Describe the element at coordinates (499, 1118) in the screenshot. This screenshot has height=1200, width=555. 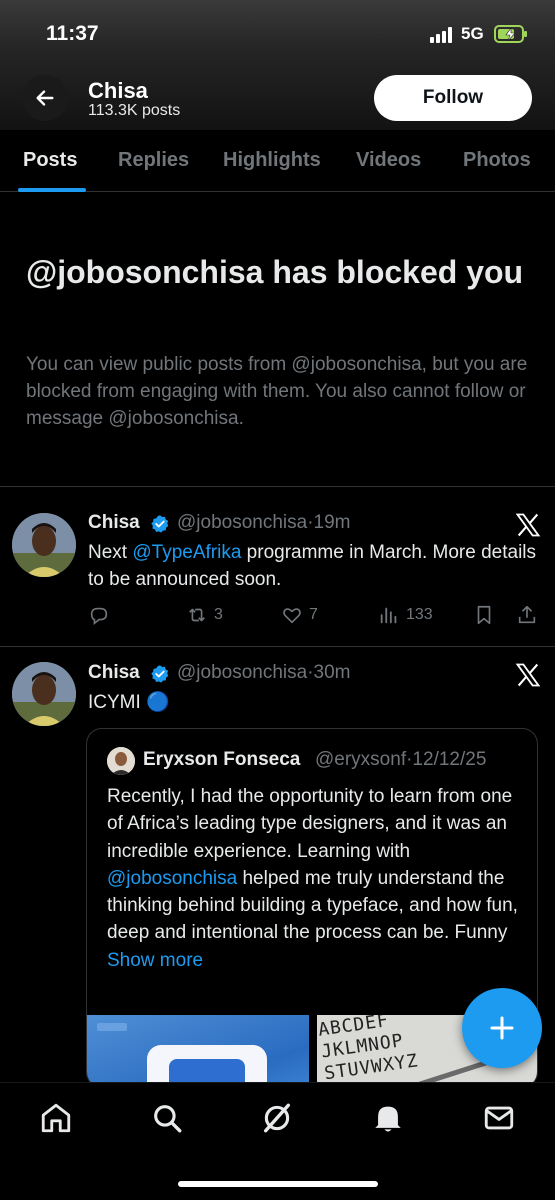
I see `messages-icon` at that location.